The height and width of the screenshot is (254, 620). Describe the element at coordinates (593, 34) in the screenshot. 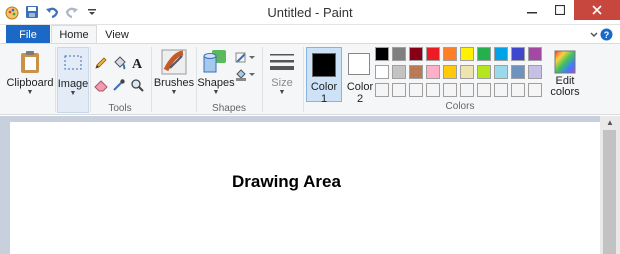

I see `minimize-ribbon-icon` at that location.